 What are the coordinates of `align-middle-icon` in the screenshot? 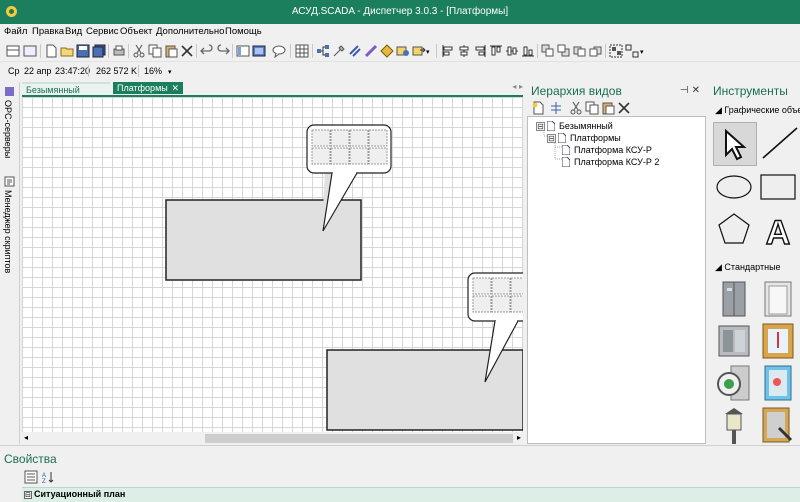 It's located at (512, 51).